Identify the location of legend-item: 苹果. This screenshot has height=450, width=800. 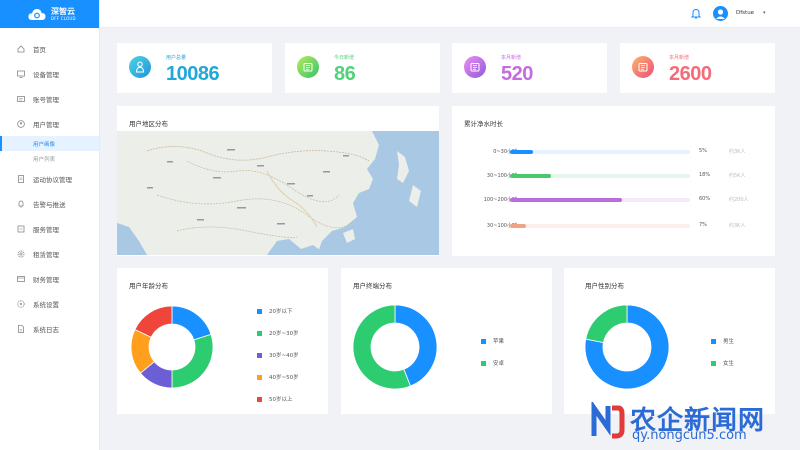
(492, 341).